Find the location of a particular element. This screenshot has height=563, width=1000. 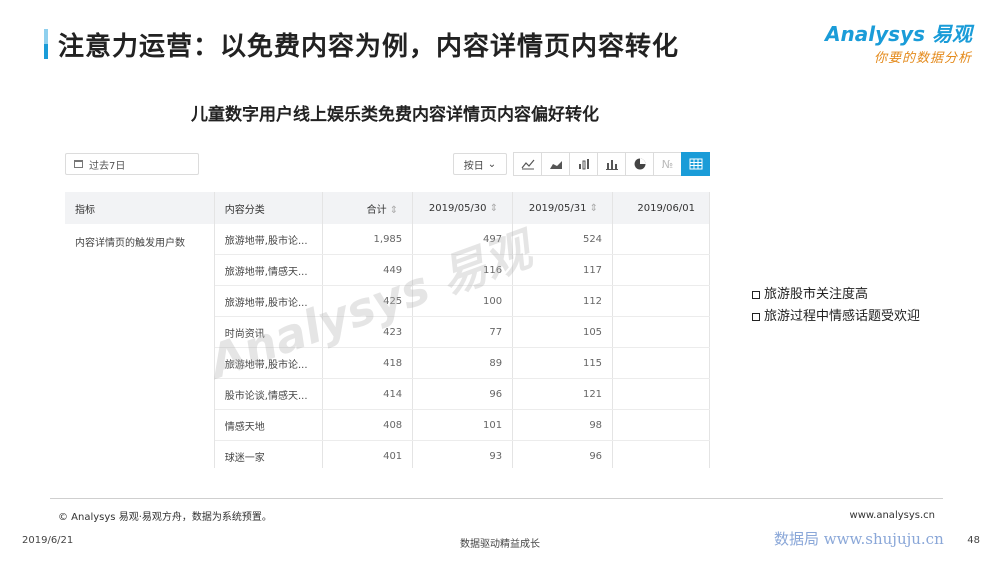

logo-main-text: Analysys 易观 is located at coordinates (898, 34).